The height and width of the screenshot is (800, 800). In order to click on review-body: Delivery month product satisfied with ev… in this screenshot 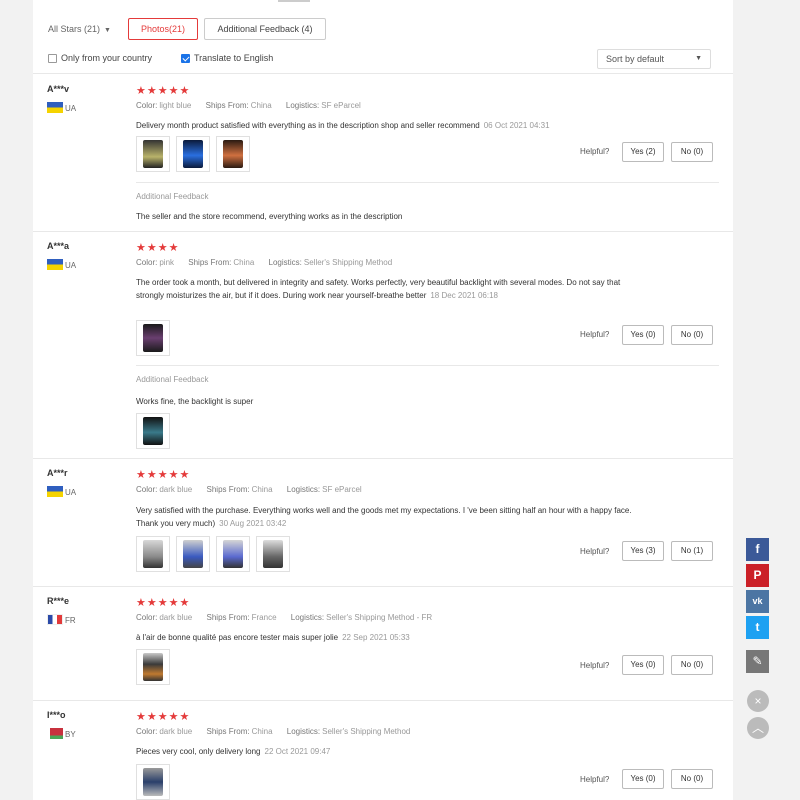, I will do `click(308, 125)`.